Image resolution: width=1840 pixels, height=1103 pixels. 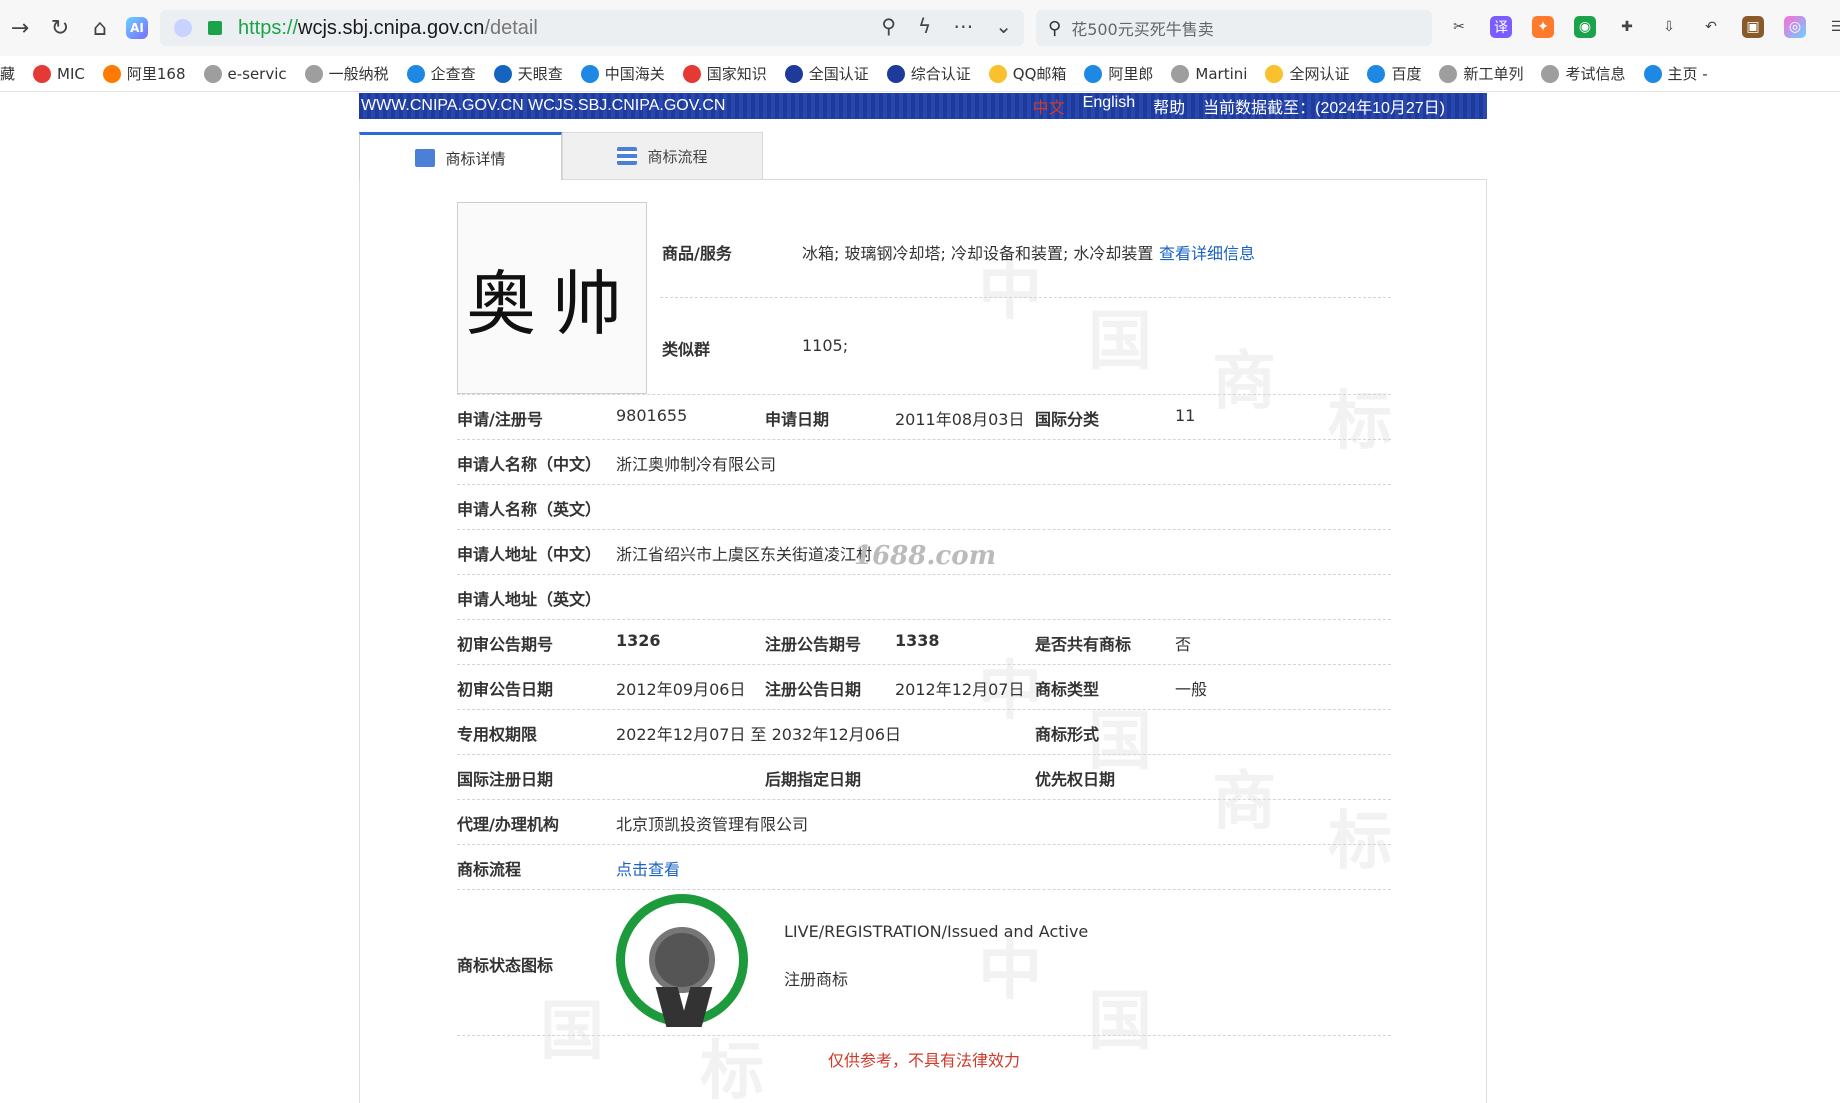 I want to click on bookmark-item: 主页 -, so click(x=1675, y=73).